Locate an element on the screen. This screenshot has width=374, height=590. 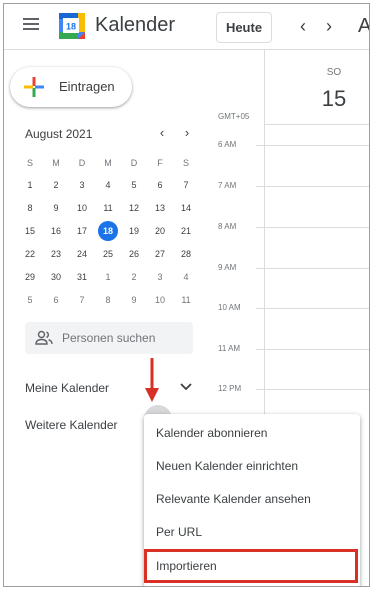
mini-calendar-day: 15 is located at coordinates (30, 231).